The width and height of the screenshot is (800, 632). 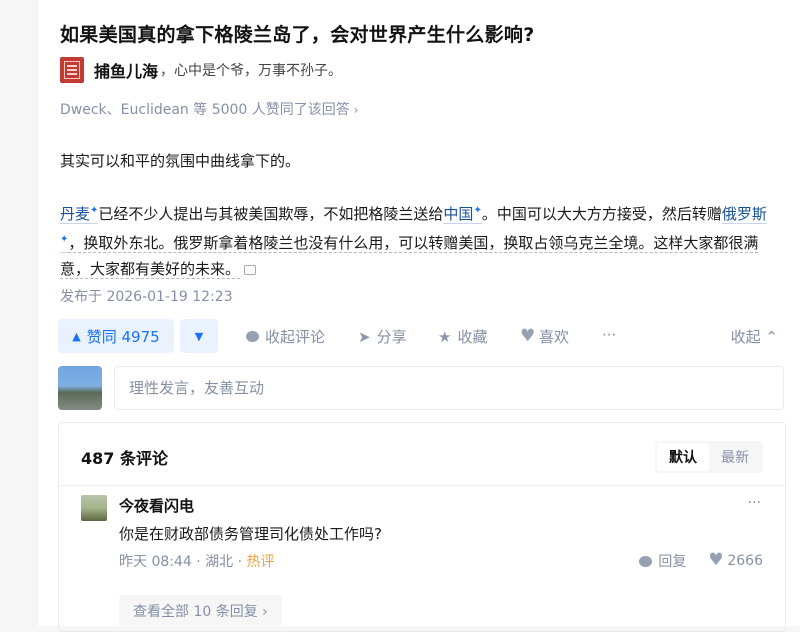 What do you see at coordinates (683, 457) in the screenshot?
I see `sort-default-tab: 默认` at bounding box center [683, 457].